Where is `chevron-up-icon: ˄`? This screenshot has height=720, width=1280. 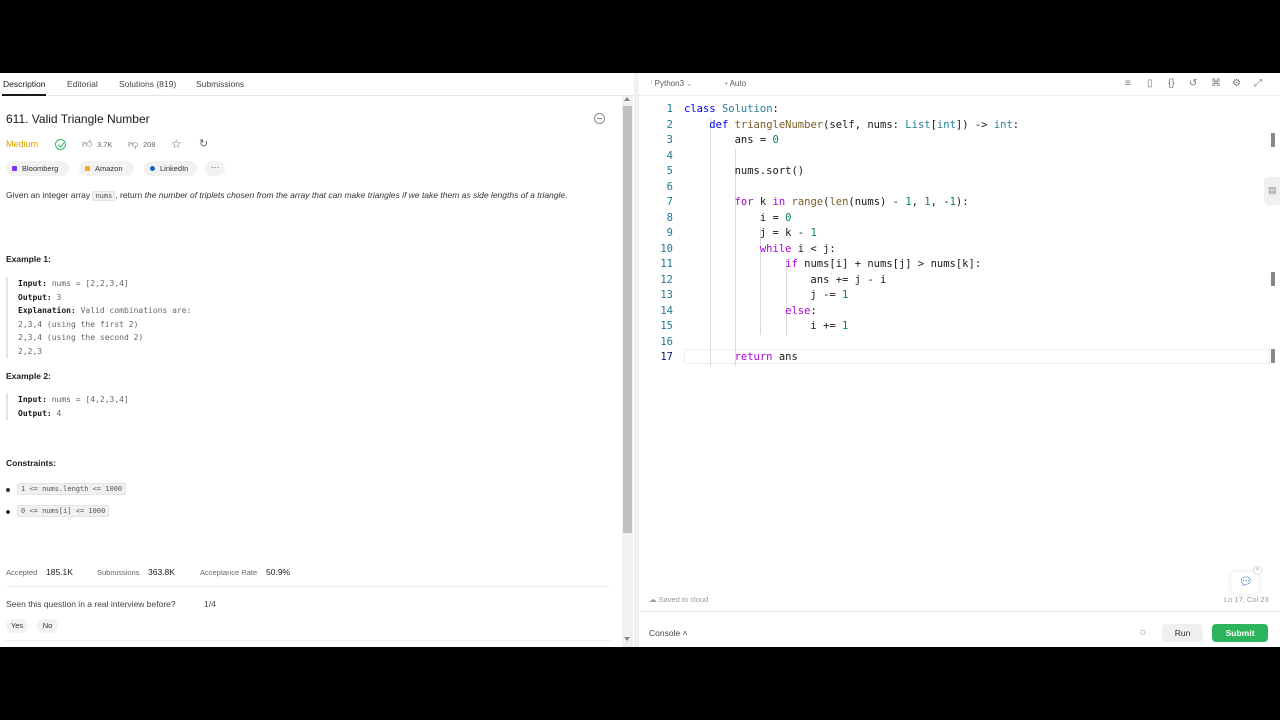
chevron-up-icon: ˄ is located at coordinates (684, 633).